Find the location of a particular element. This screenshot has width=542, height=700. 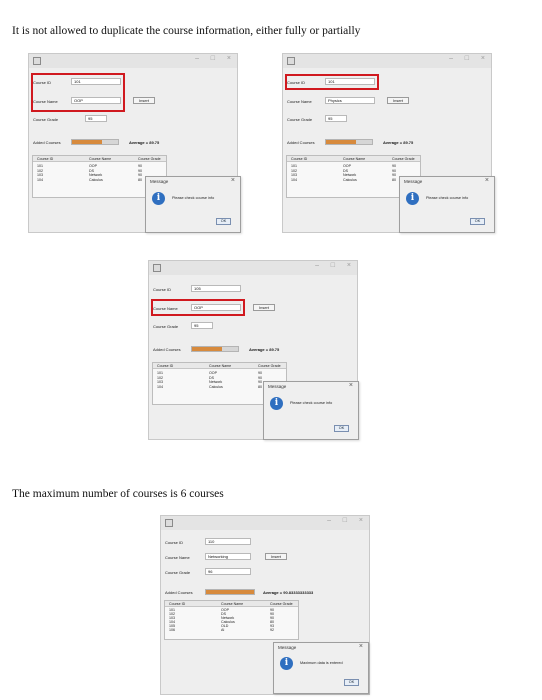

course-name-field: Networking is located at coordinates (228, 556).